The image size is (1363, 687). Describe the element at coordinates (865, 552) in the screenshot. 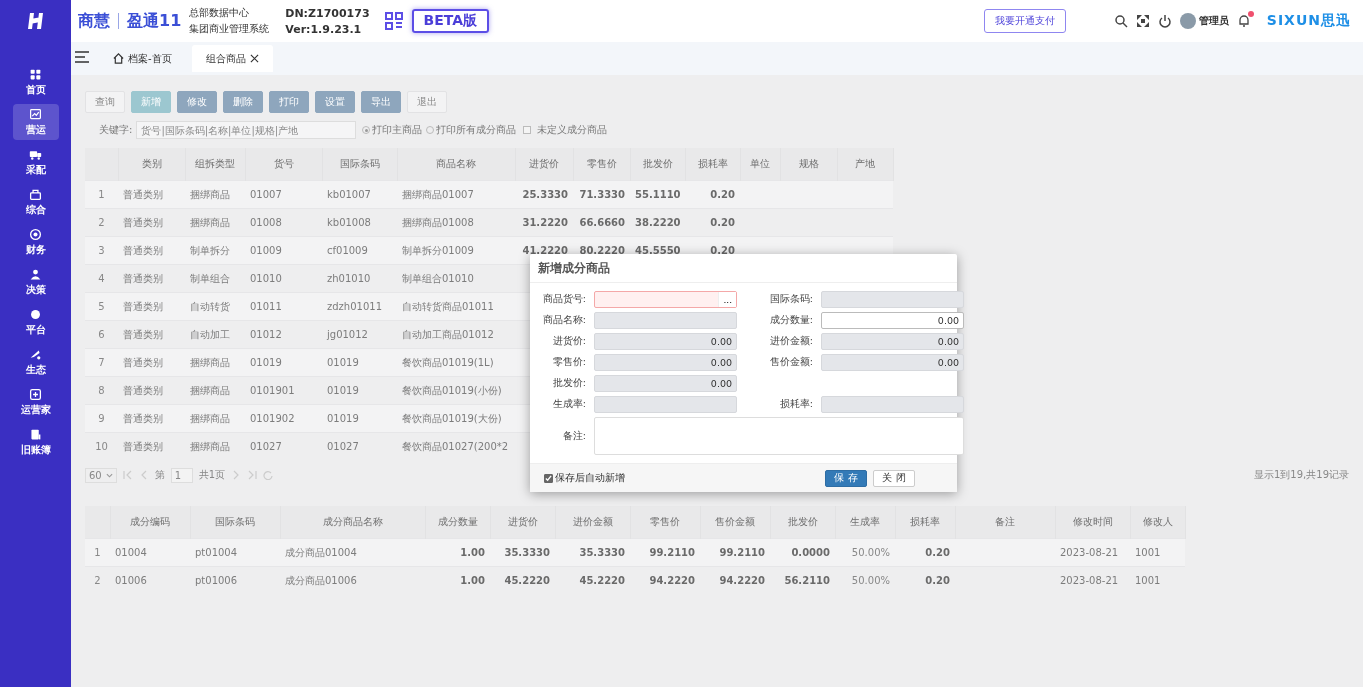

I see `table-cell: 50.00%` at that location.